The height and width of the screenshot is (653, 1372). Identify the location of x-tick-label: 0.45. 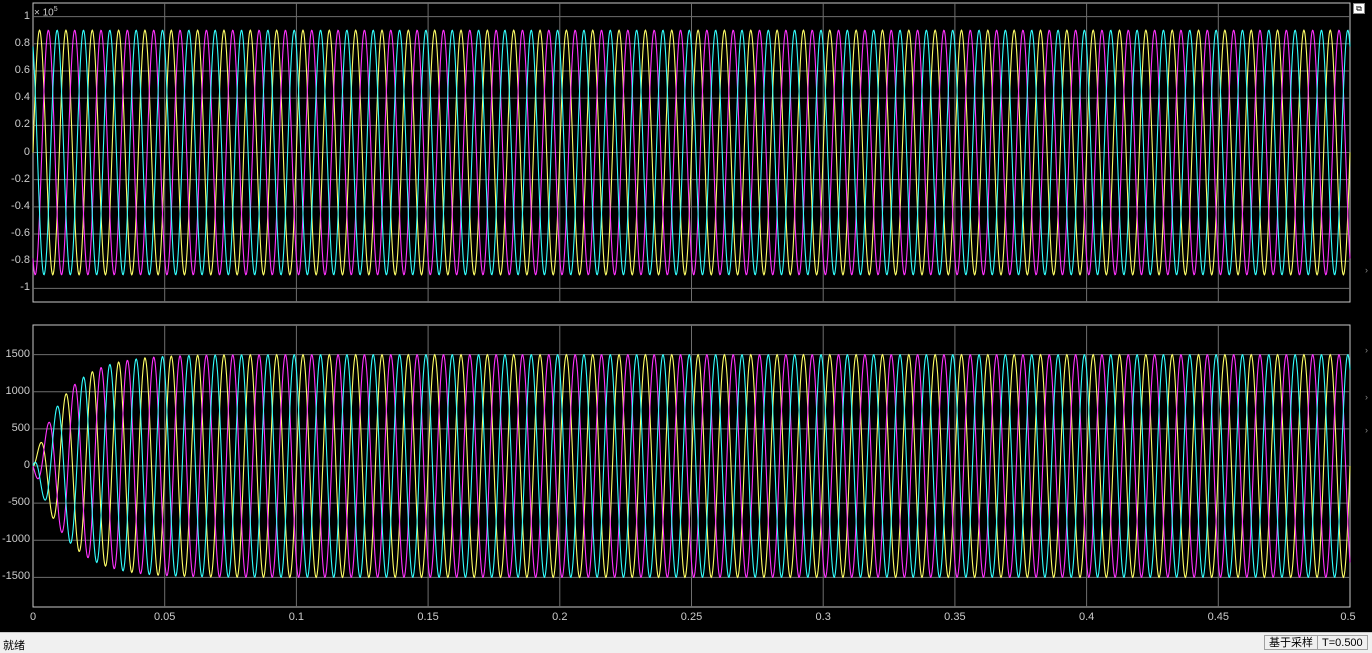
(1218, 617).